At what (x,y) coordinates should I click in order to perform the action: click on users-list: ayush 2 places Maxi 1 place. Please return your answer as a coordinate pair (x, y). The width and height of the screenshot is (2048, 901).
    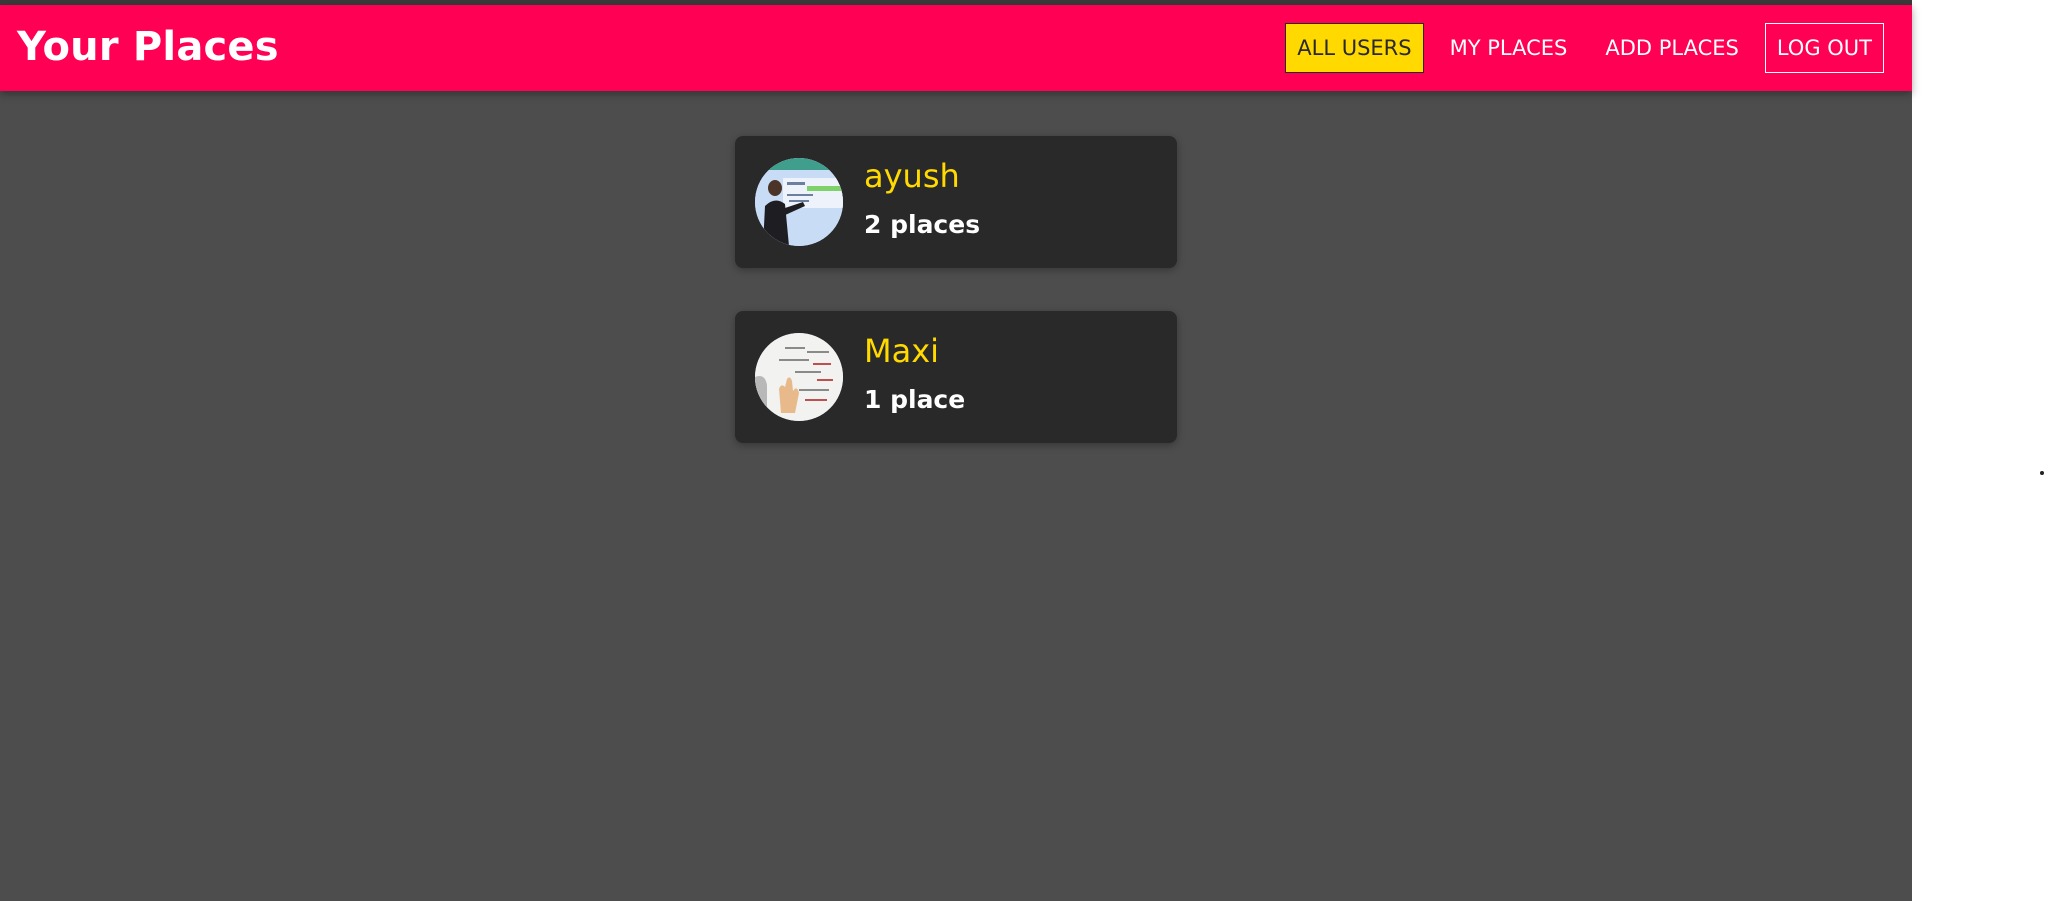
    Looking at the image, I should click on (956, 311).